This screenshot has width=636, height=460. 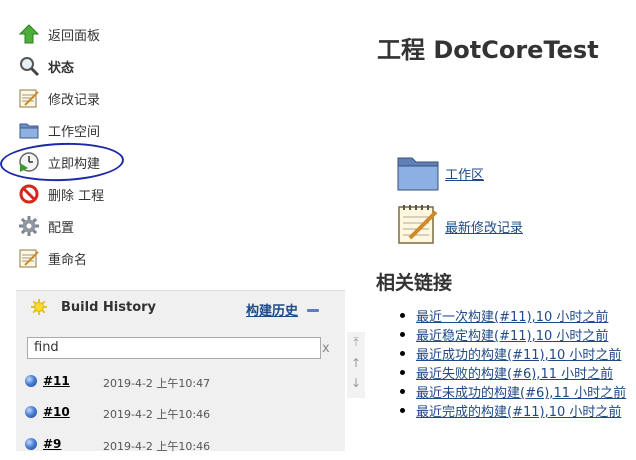 What do you see at coordinates (29, 66) in the screenshot?
I see `search-icon` at bounding box center [29, 66].